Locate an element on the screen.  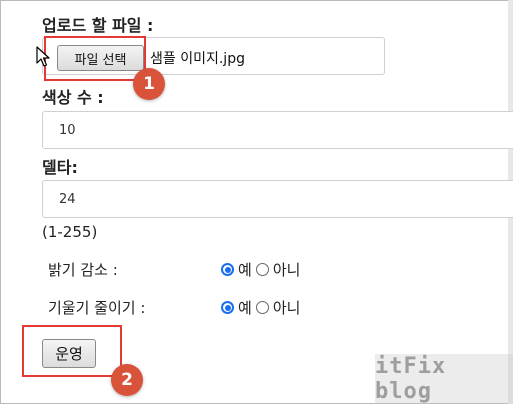
reduce-brightness-yes-radio is located at coordinates (227, 269).